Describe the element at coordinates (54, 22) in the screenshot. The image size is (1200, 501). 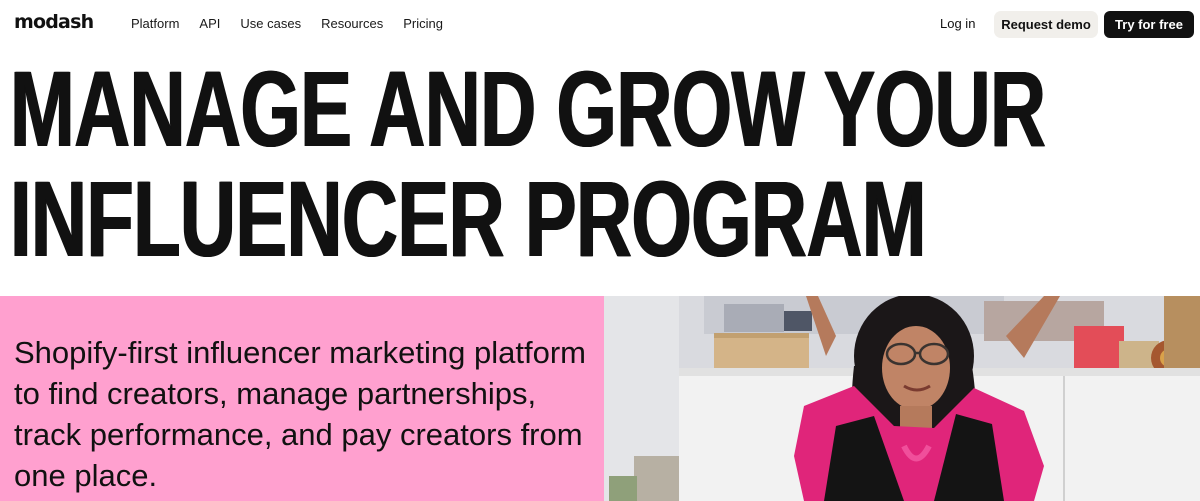
I see `modash-logo: modash` at that location.